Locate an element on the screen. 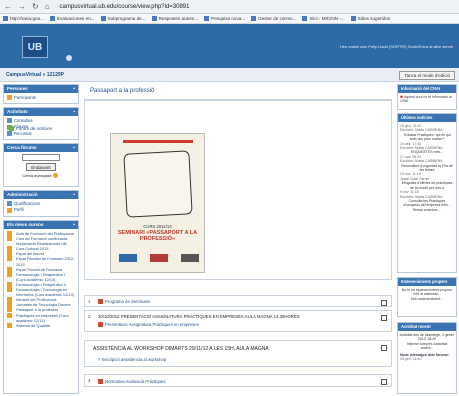 Image resolution: width=459 pixels, height=396 pixels. section-number: 2 is located at coordinates (89, 316).